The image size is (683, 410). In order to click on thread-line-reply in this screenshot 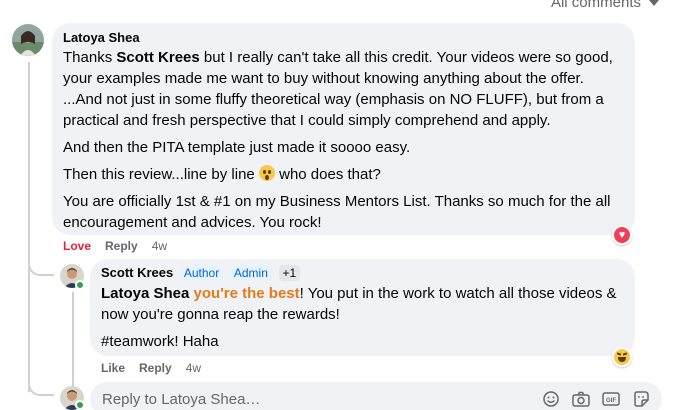, I will do `click(73, 340)`.